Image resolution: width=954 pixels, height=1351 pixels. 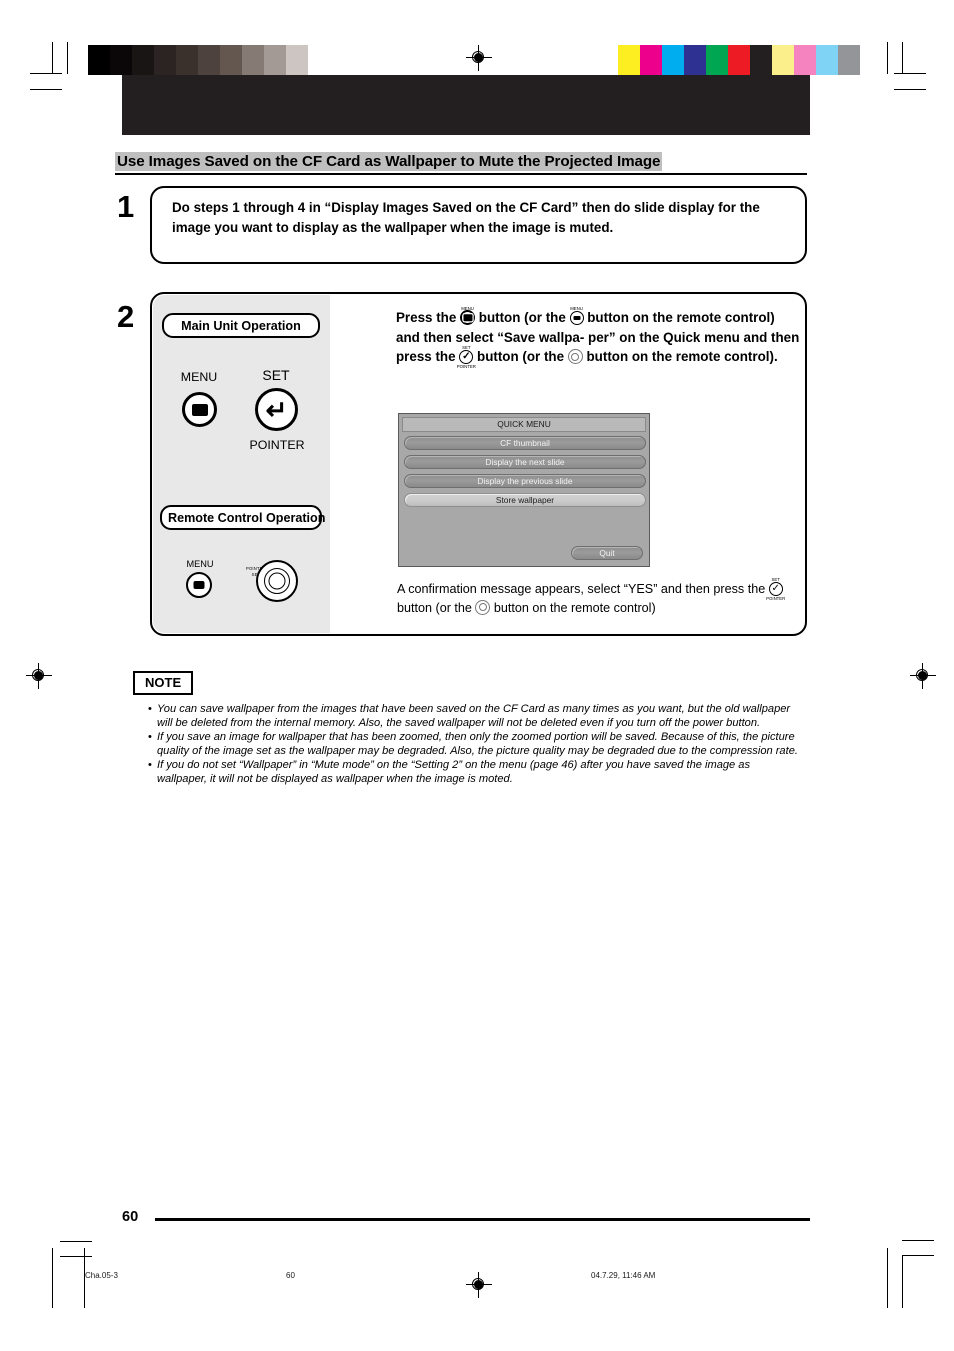 What do you see at coordinates (130, 1217) in the screenshot?
I see `page-number: 60` at bounding box center [130, 1217].